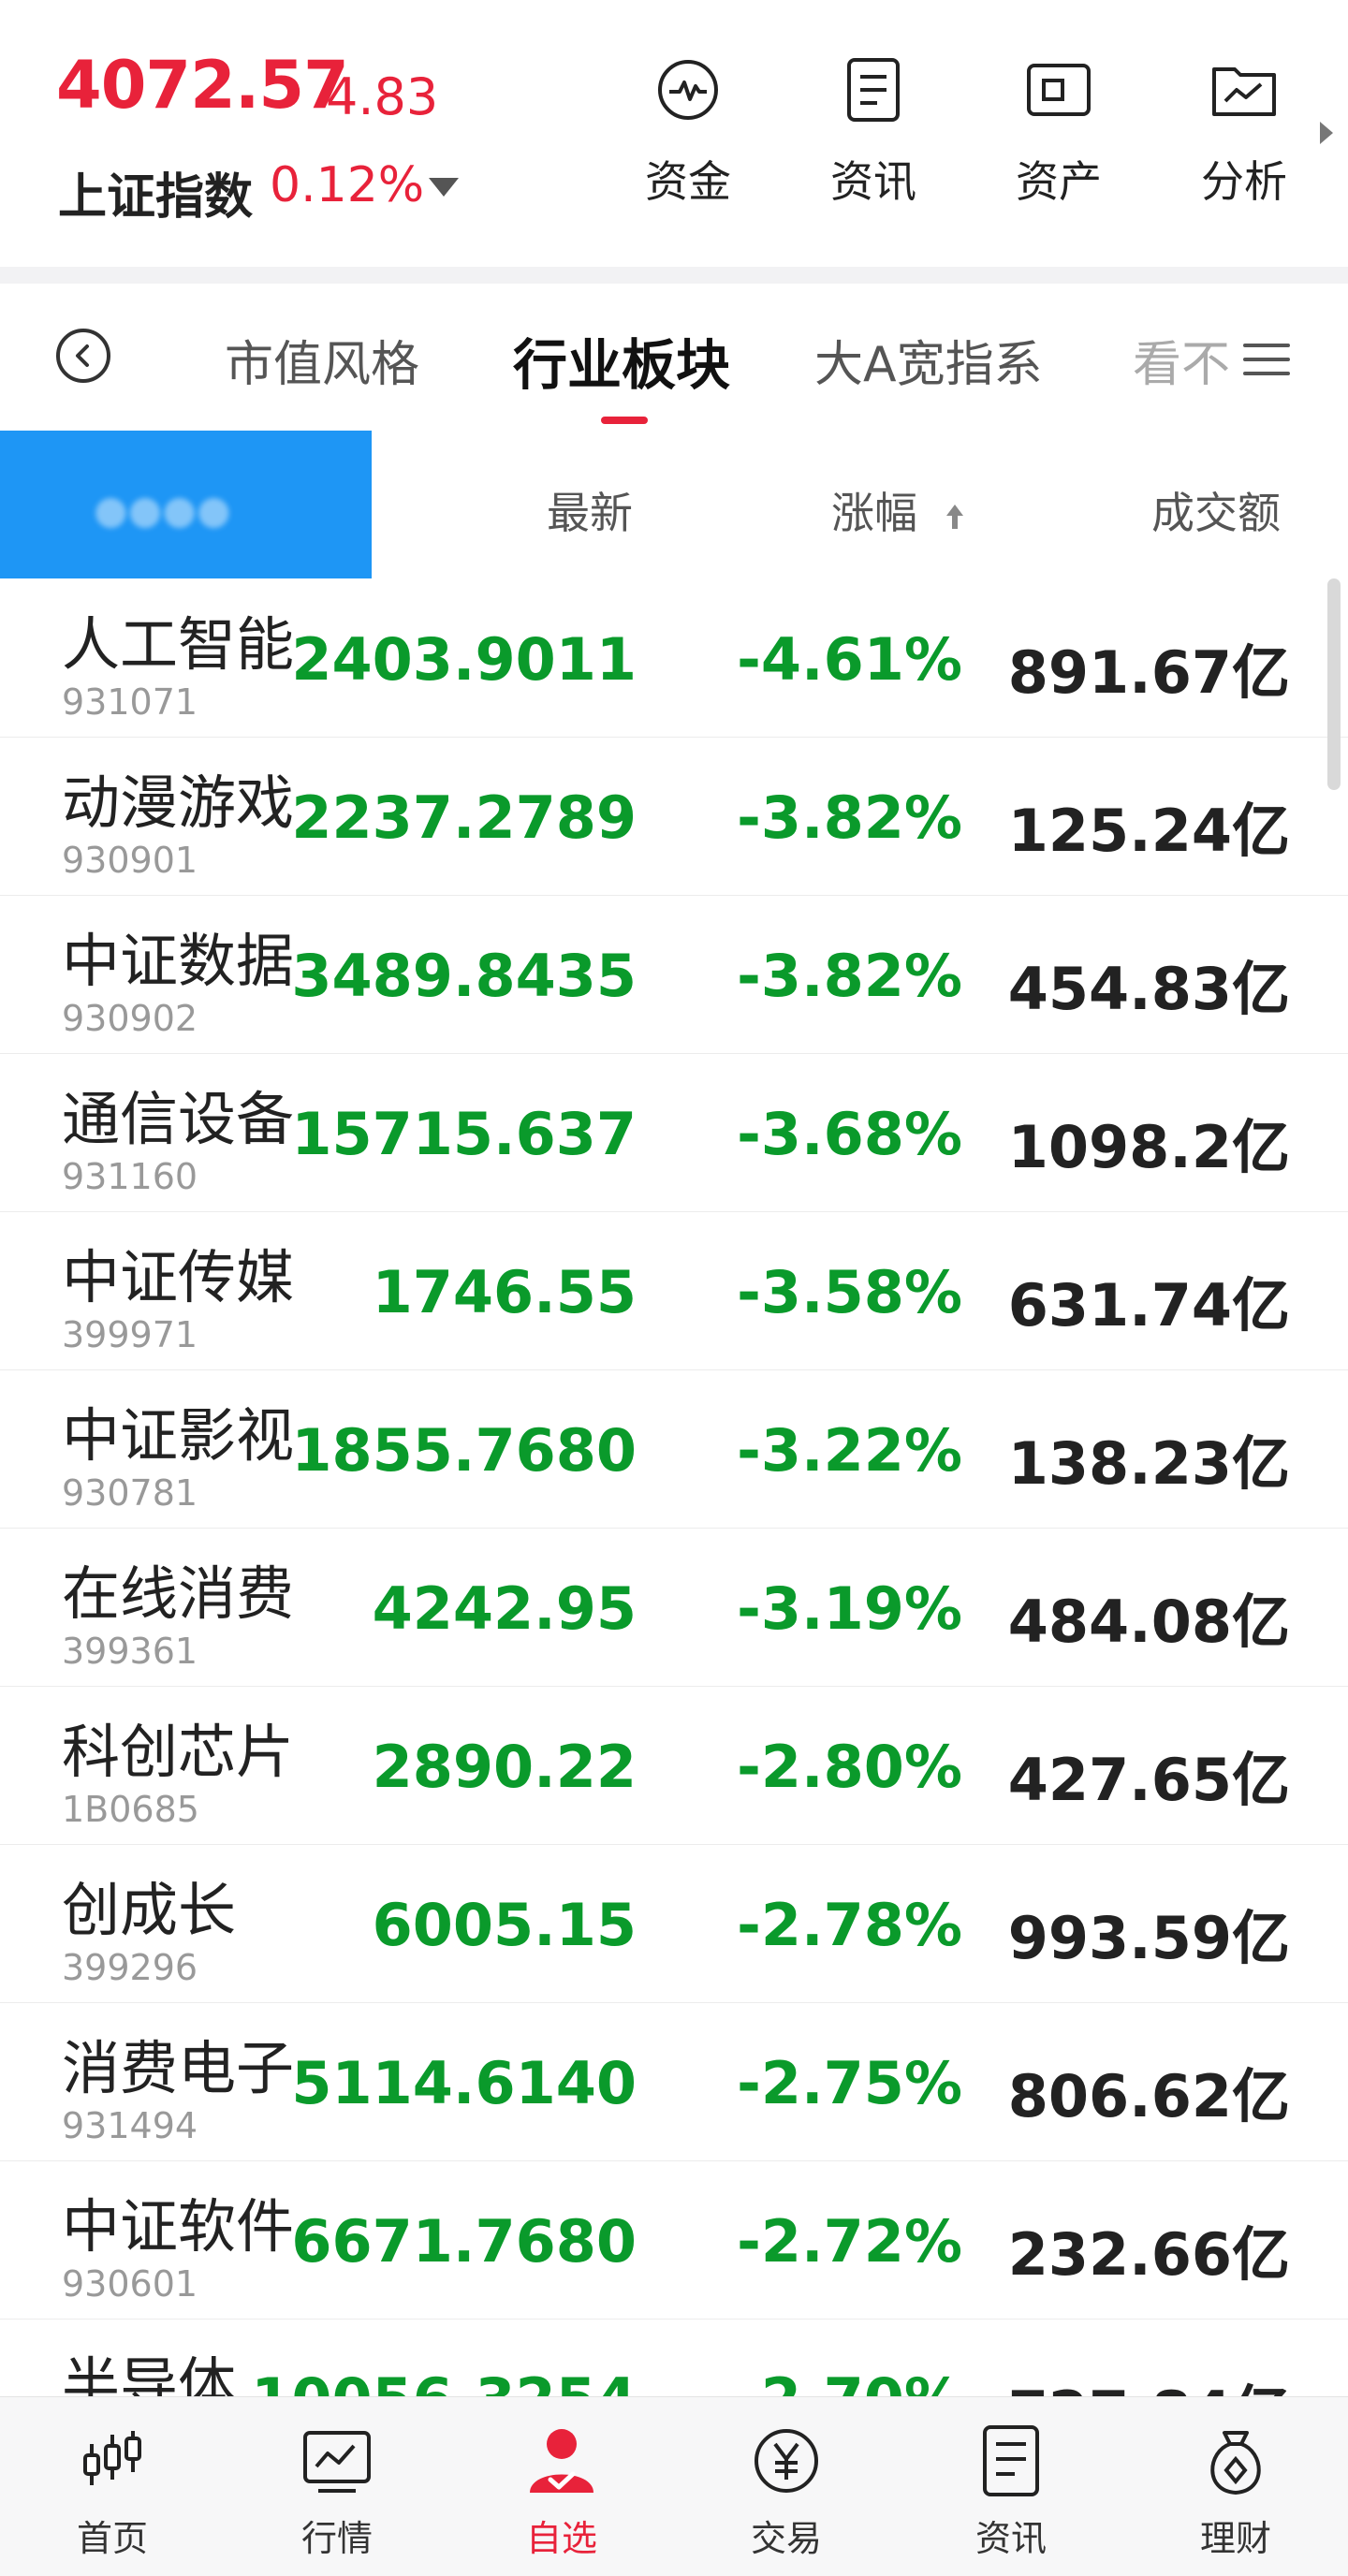  I want to click on nav-wealth: 理财, so click(1236, 2492).